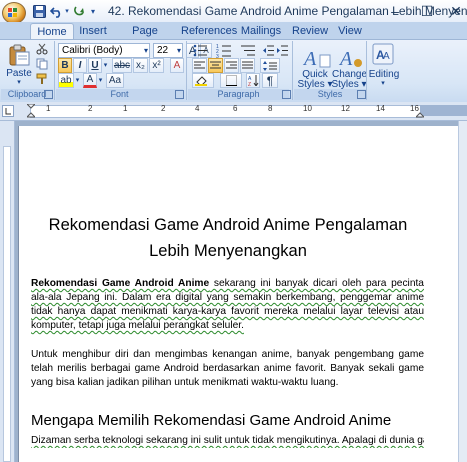 The height and width of the screenshot is (462, 467). I want to click on font-color-dropdown-icon: ▾, so click(100, 80).